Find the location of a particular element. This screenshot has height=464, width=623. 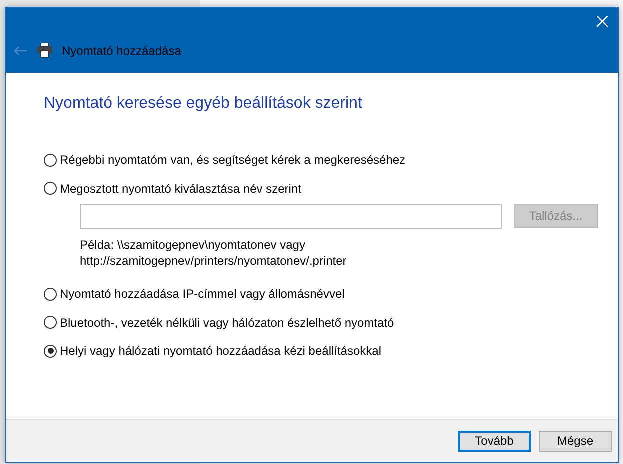

radio-option: Bluetooth-, vezeték nélküli vagy hálózaton észlelhető nyomtató is located at coordinates (219, 323).